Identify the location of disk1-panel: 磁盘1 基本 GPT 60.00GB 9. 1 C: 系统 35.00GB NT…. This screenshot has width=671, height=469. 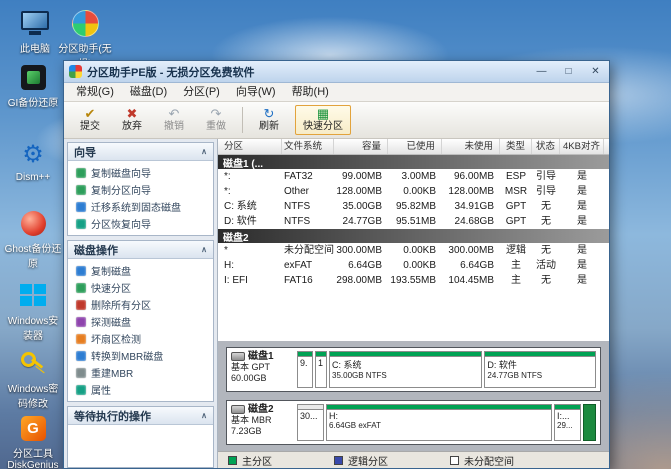
(413, 369).